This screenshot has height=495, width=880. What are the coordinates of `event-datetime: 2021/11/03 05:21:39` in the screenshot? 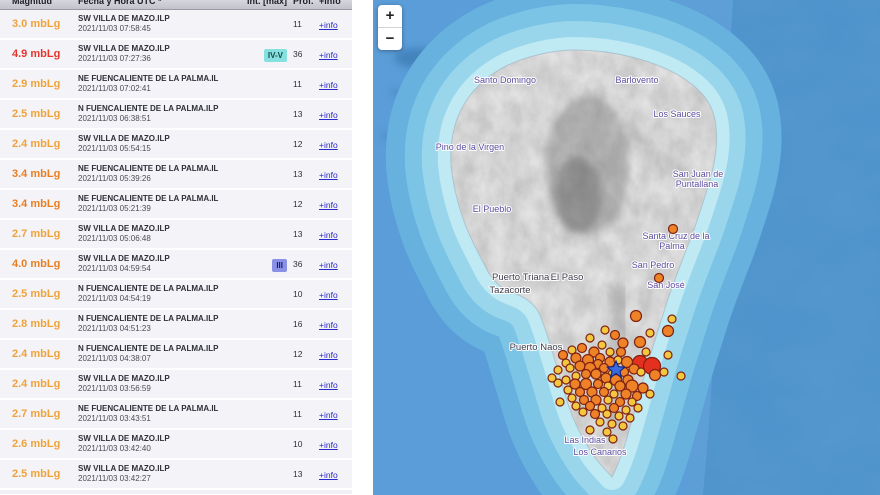 It's located at (114, 208).